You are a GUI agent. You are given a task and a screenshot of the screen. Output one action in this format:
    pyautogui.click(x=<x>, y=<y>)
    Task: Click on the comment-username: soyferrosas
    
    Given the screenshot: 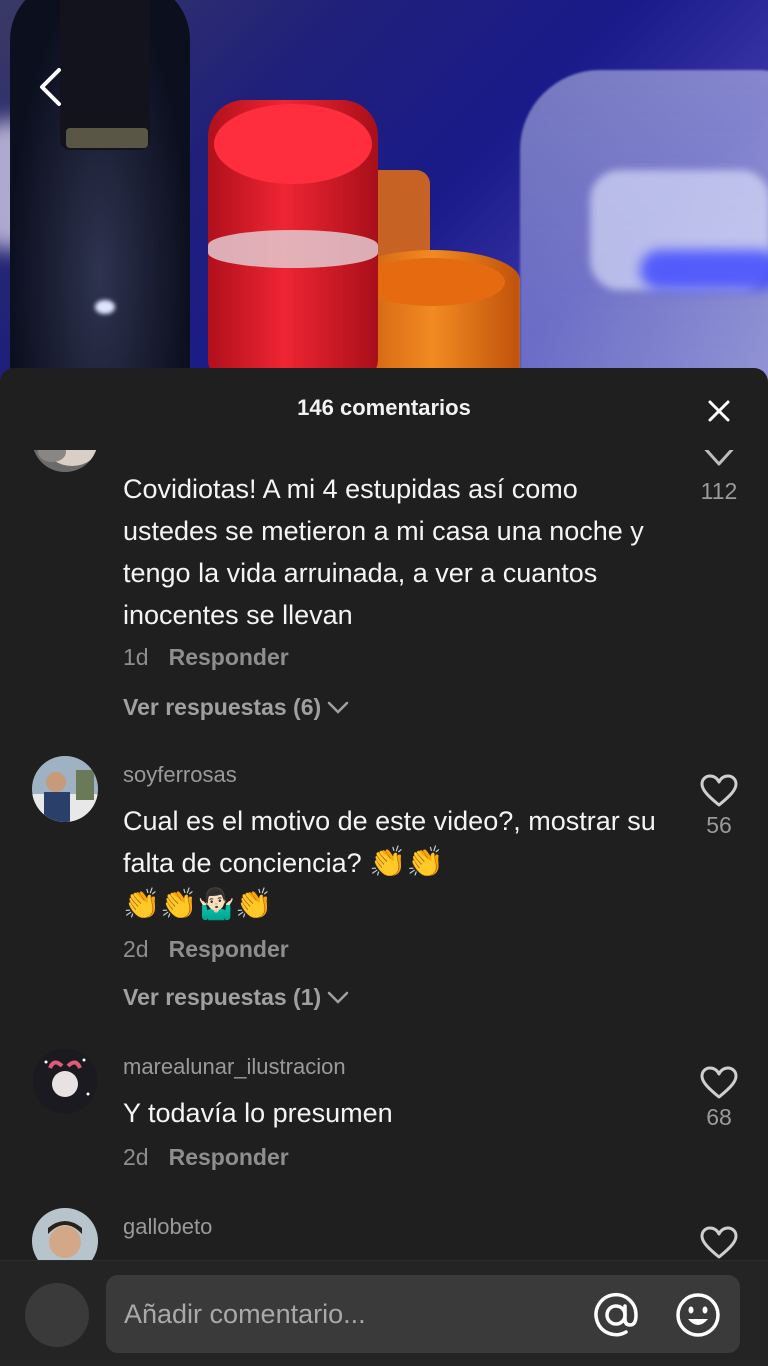 What is the action you would take?
    pyautogui.click(x=180, y=775)
    